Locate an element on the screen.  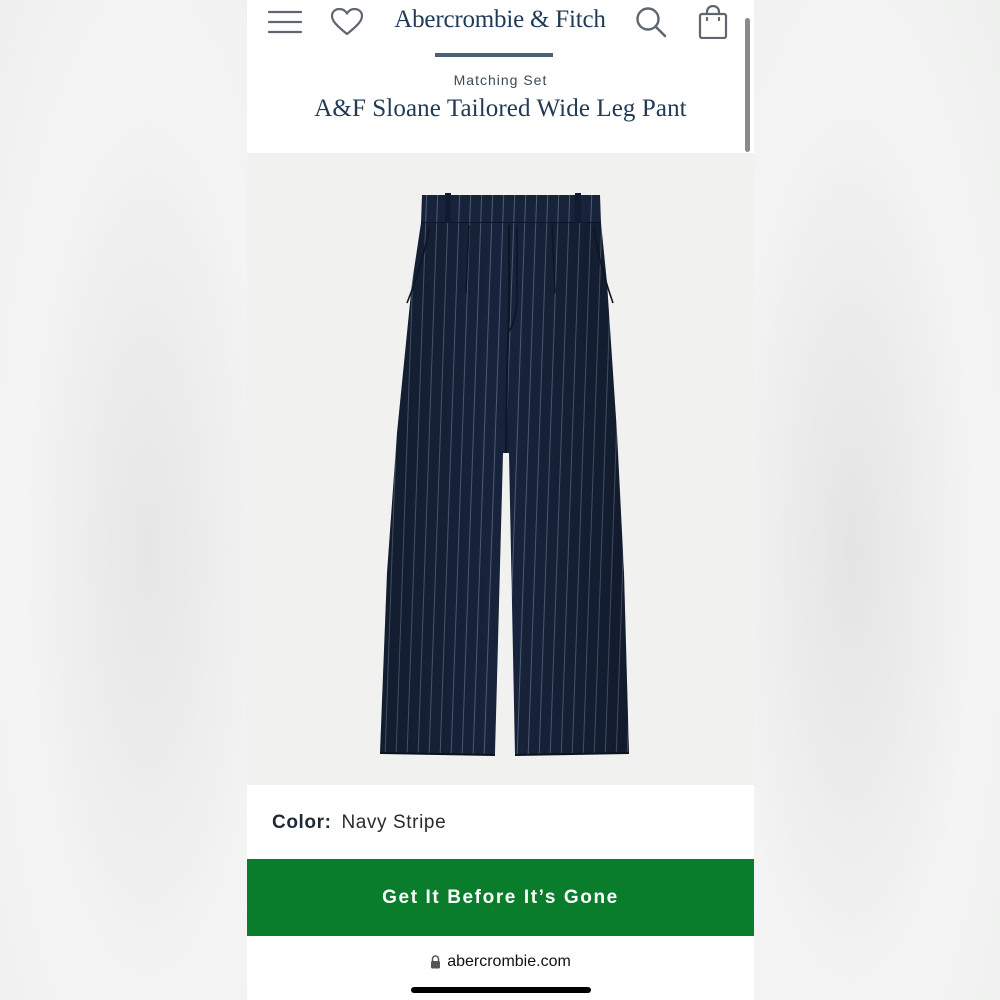
browser-url-text: abercrombie.com is located at coordinates (509, 961).